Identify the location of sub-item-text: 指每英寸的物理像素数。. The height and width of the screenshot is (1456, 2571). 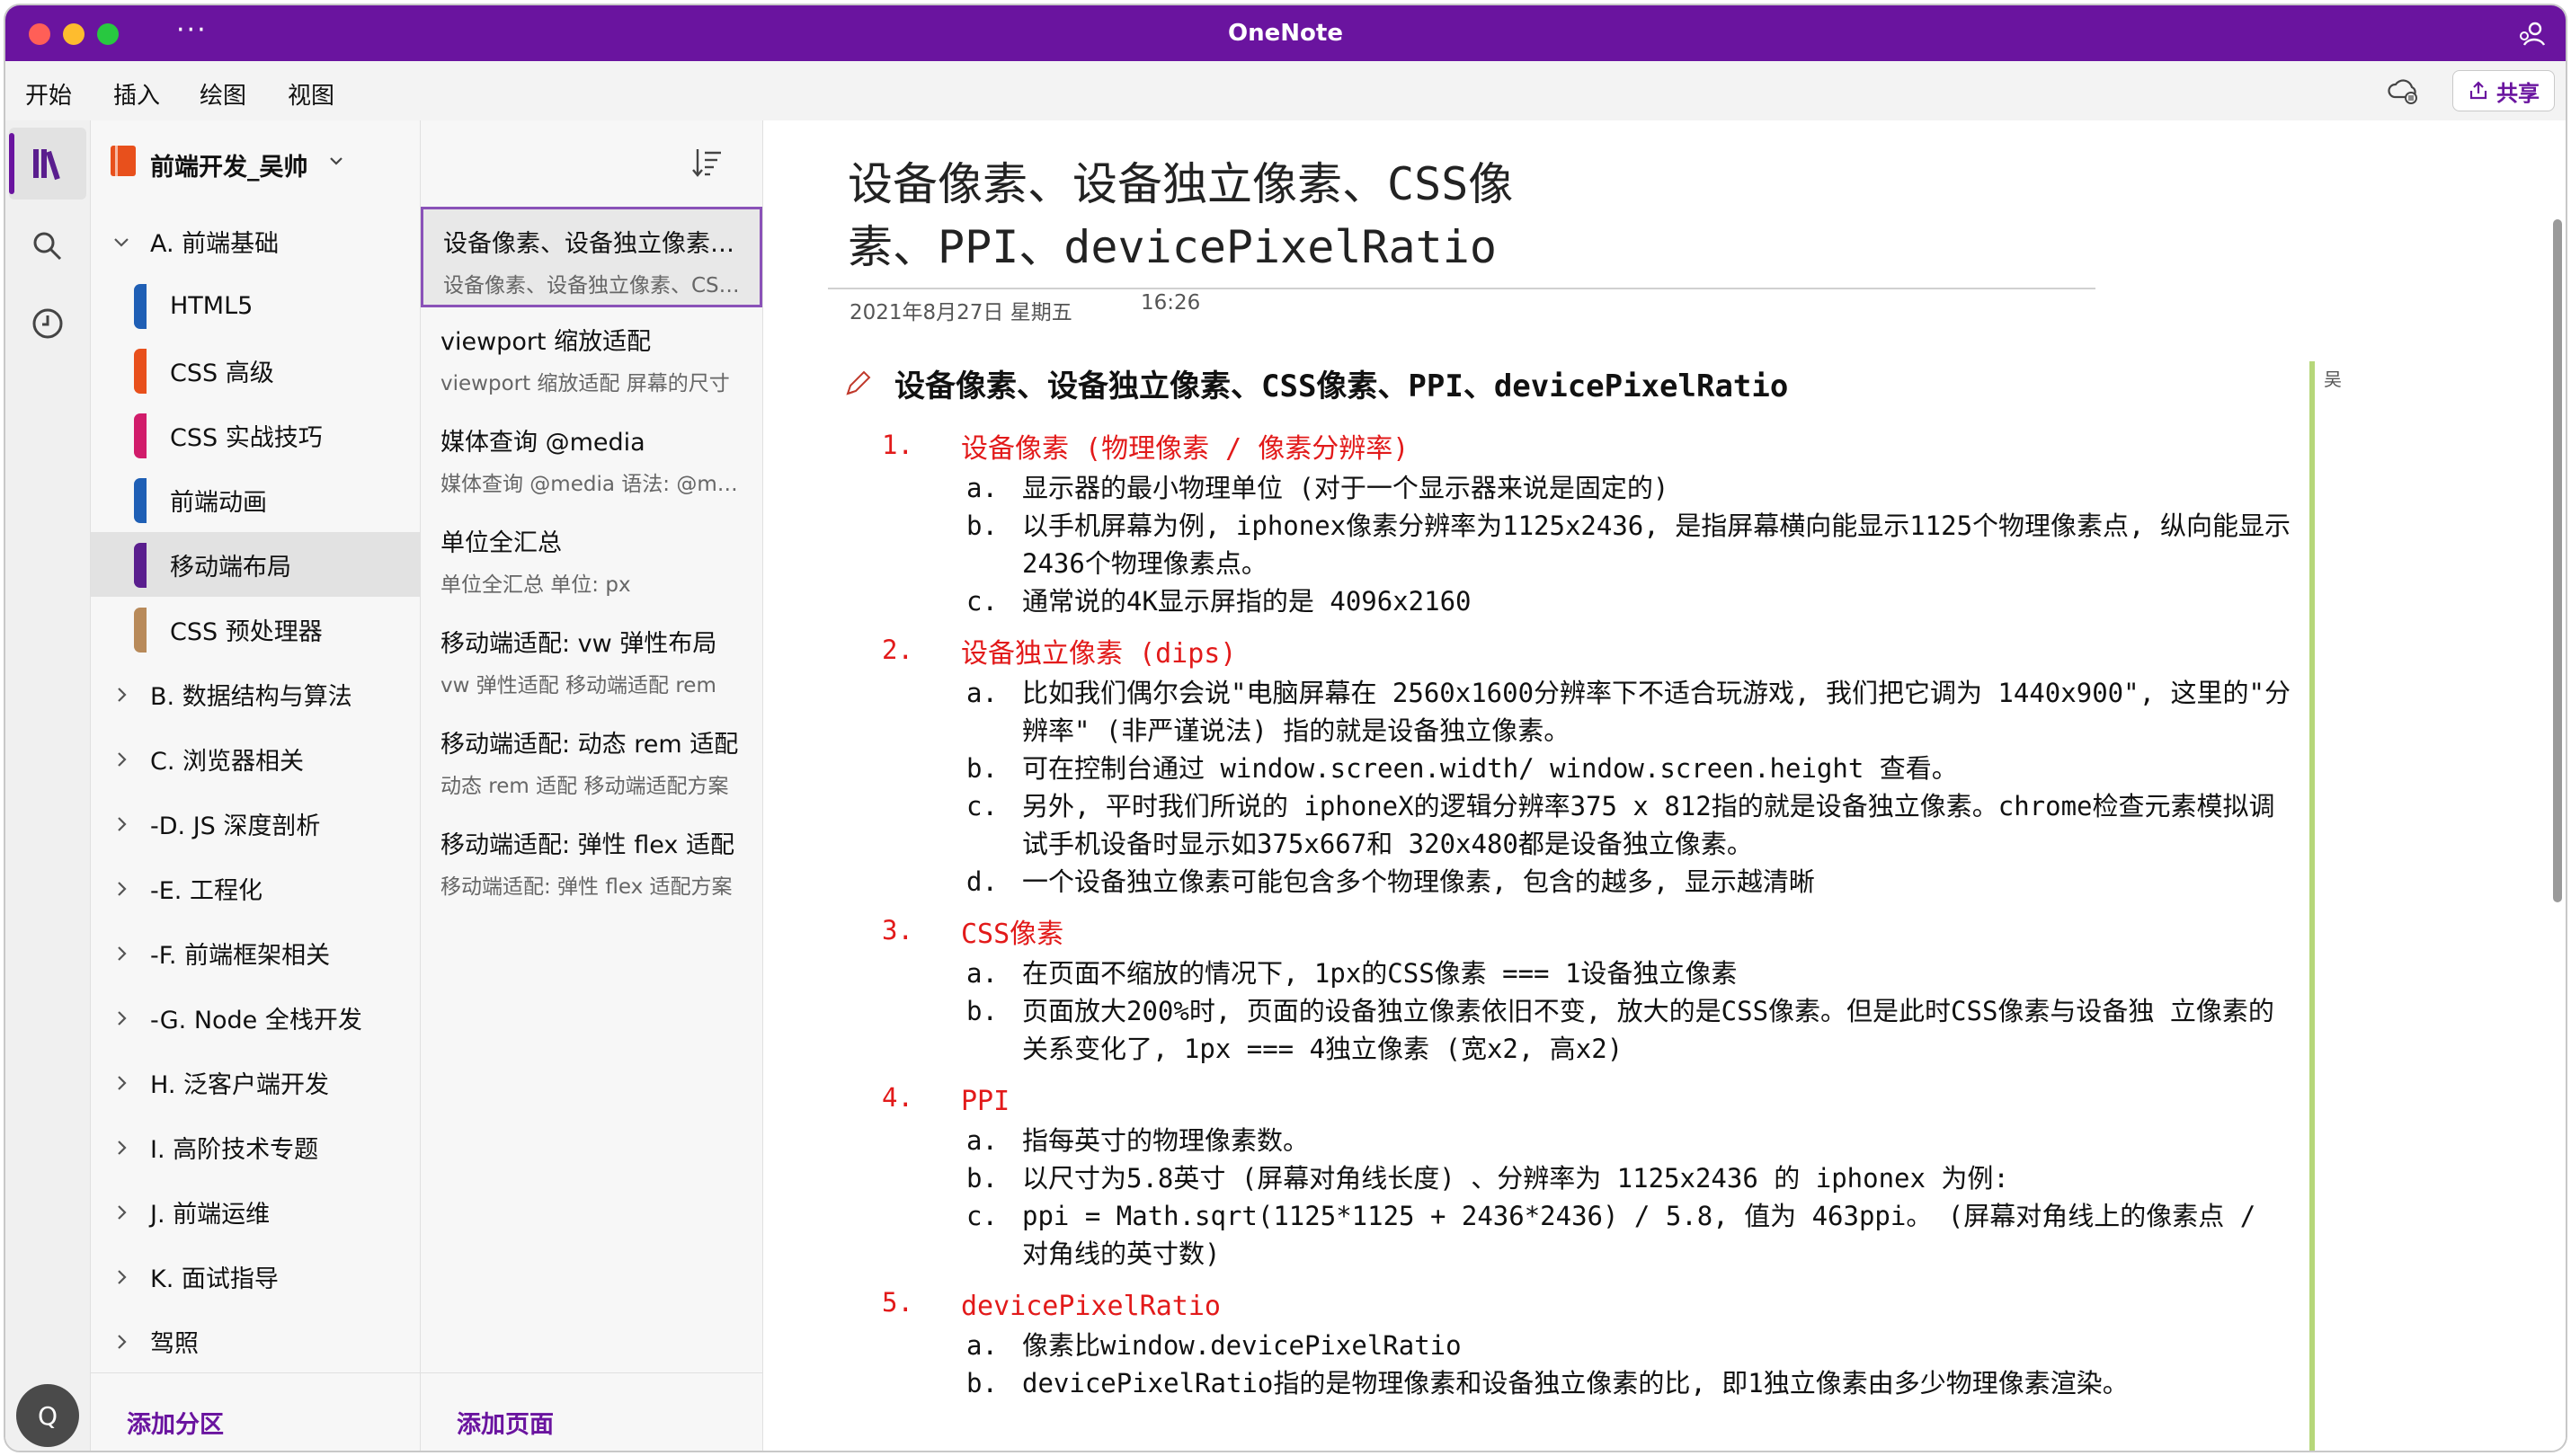
(1166, 1141).